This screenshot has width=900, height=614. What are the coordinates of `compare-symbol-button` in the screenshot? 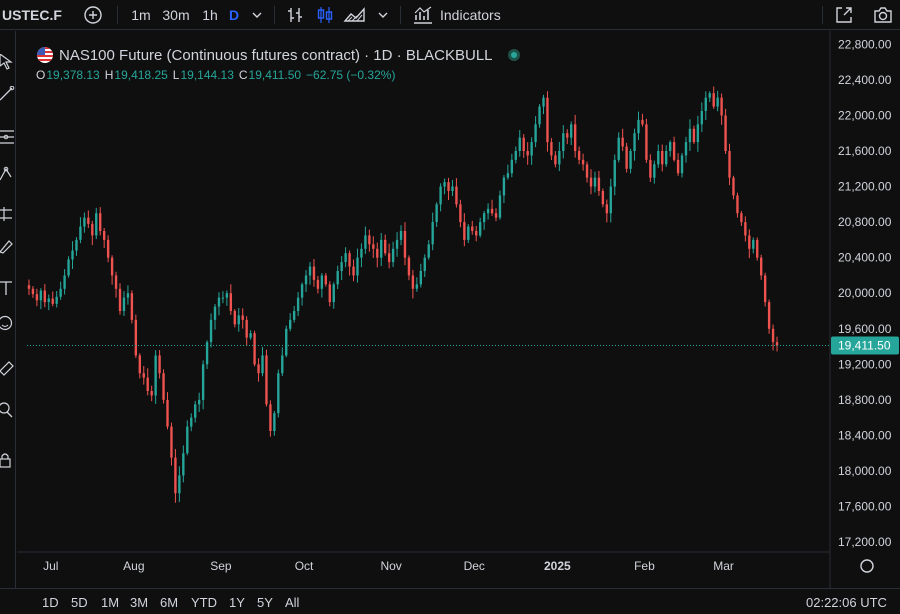 It's located at (93, 15).